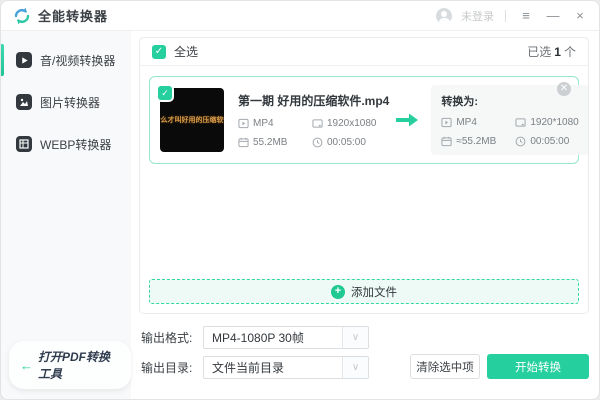 The image size is (600, 400). Describe the element at coordinates (474, 122) in the screenshot. I see `target-format: MP4` at that location.